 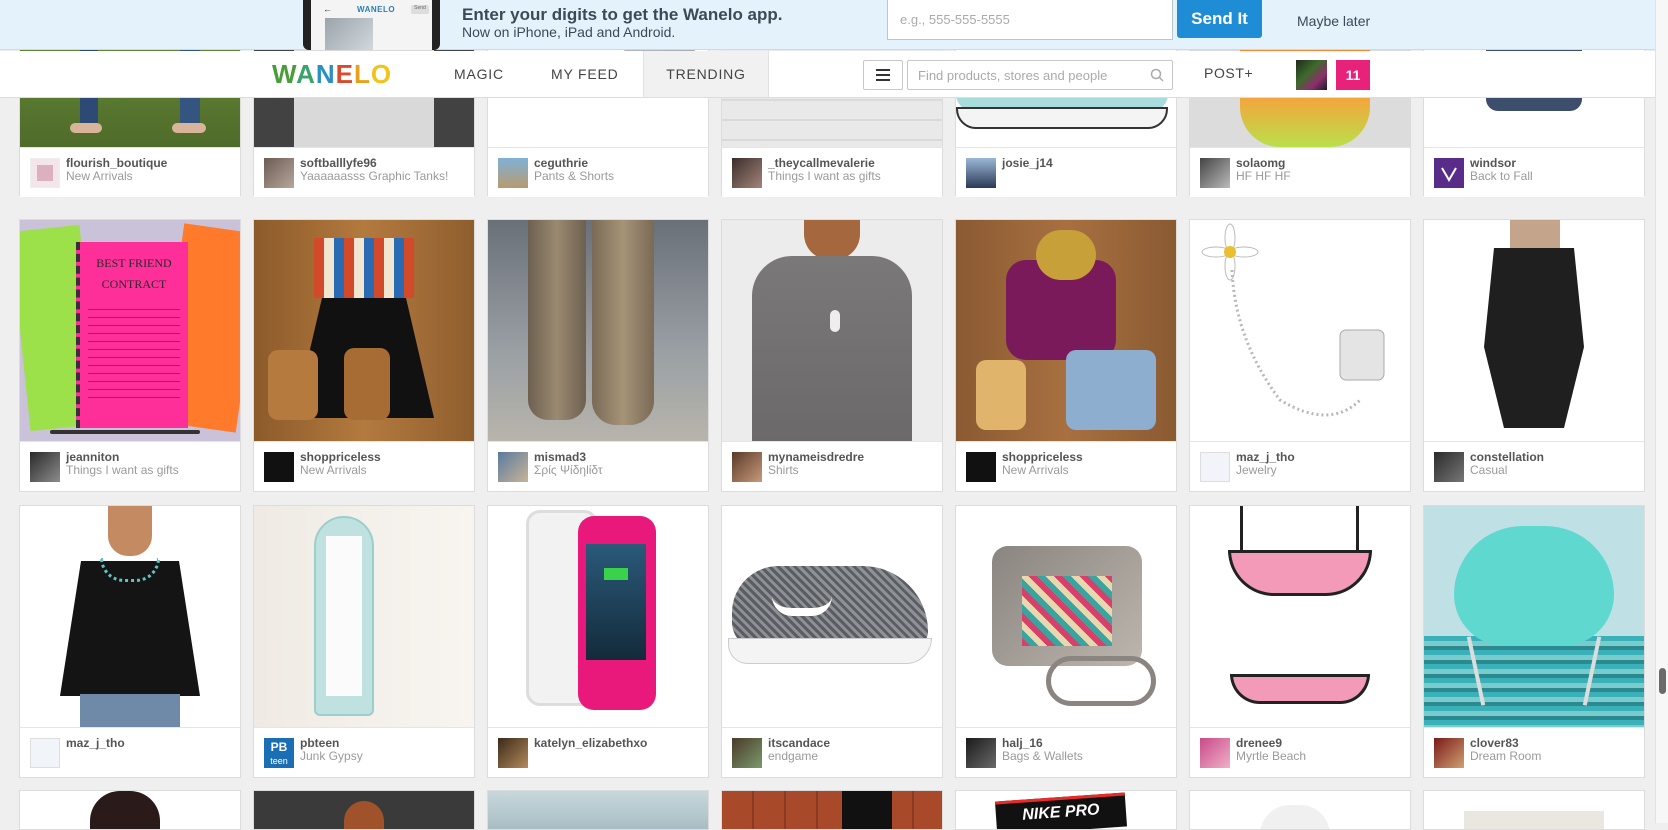 What do you see at coordinates (706, 74) in the screenshot?
I see `tab-trending: TRENDING` at bounding box center [706, 74].